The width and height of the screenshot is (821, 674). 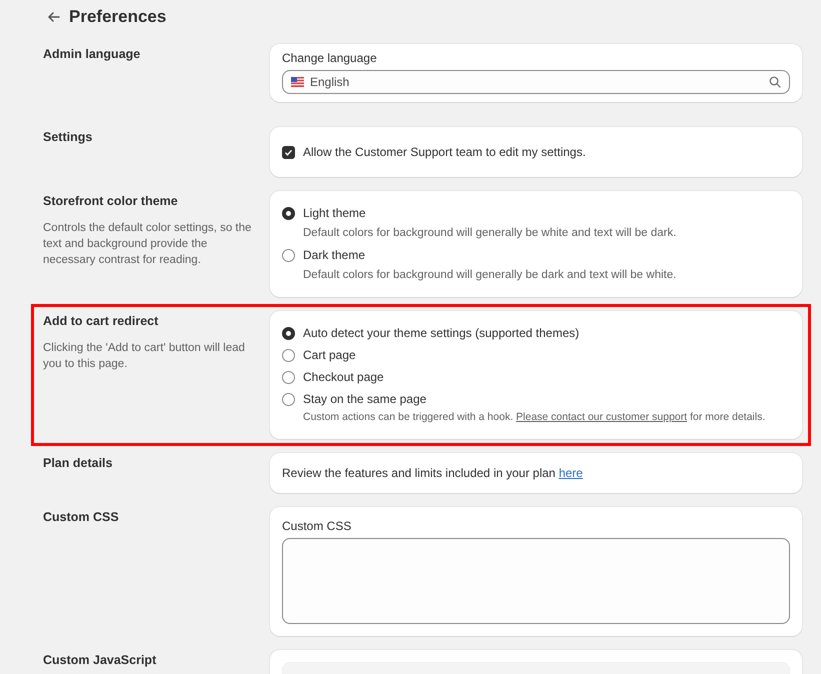 I want to click on section-title: Plan details, so click(x=78, y=463).